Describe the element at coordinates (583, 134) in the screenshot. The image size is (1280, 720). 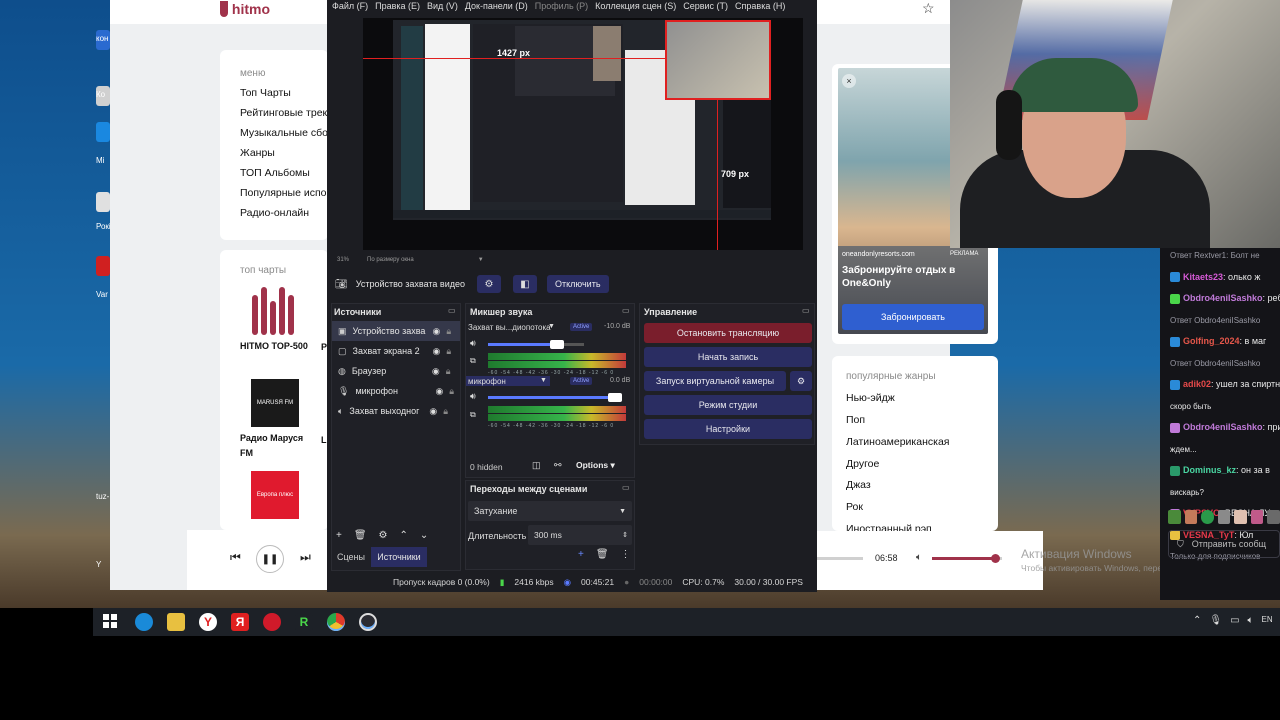
I see `obs-preview: 1427 px 709 px` at that location.